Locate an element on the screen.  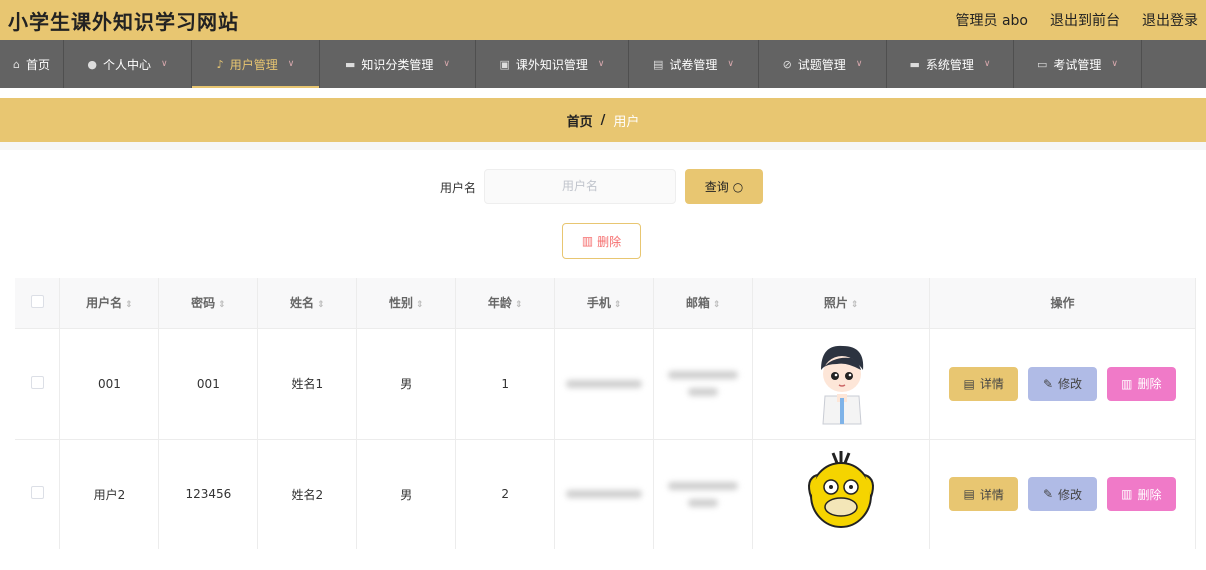
col-actions: 操作 is located at coordinates (1062, 303).